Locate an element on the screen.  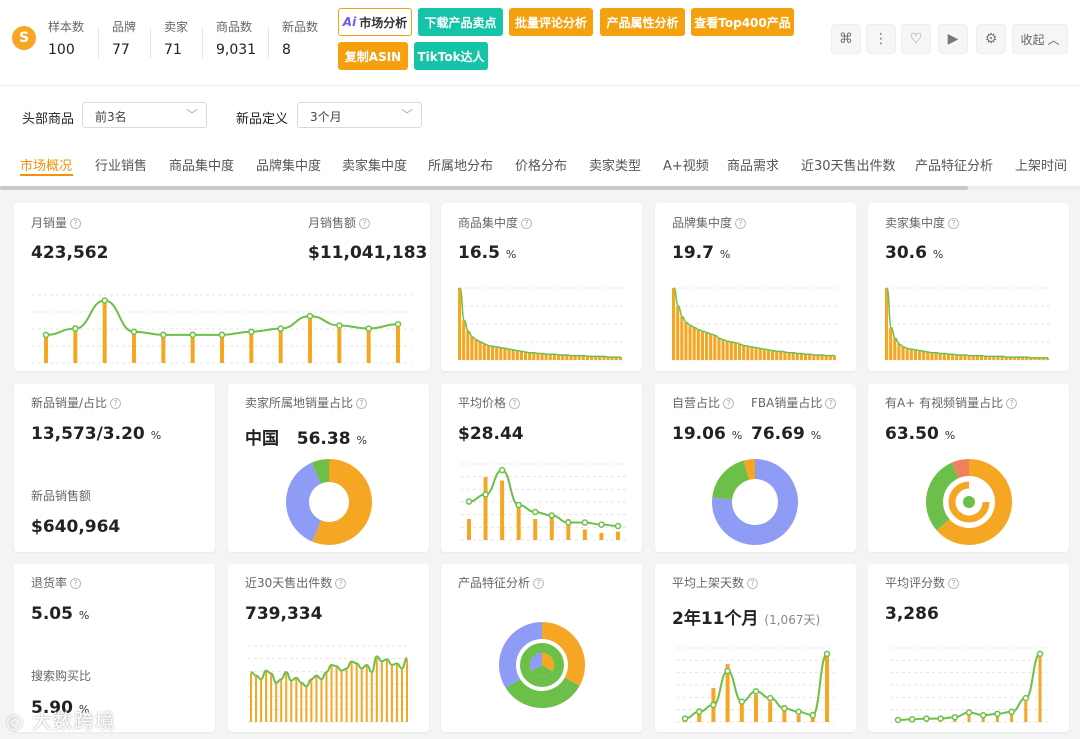
new-product-definition-select: 3个月 ﹀ is located at coordinates (359, 115).